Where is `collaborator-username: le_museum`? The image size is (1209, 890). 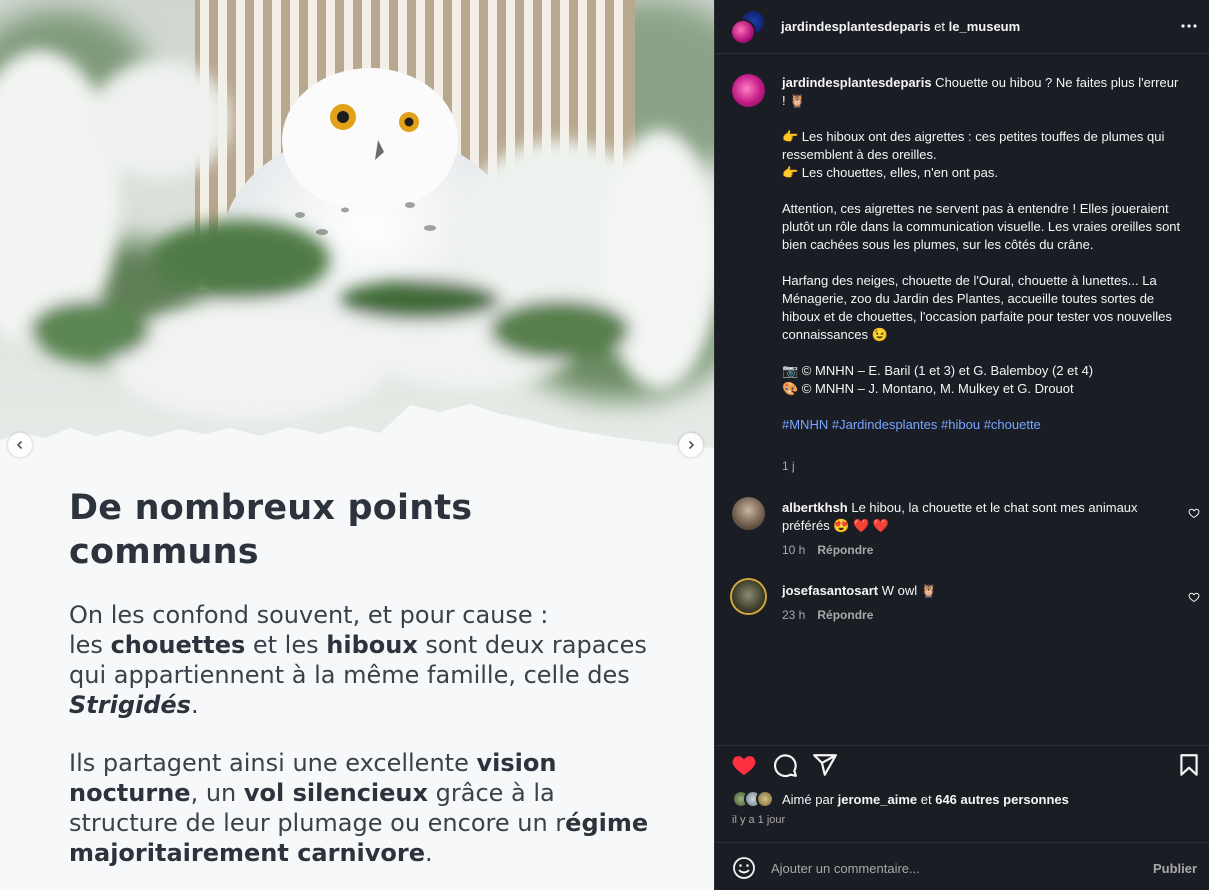
collaborator-username: le_museum is located at coordinates (985, 26).